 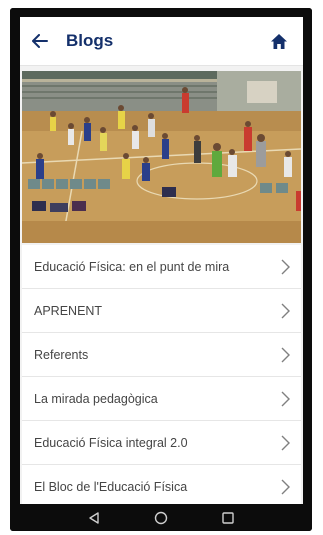 What do you see at coordinates (161, 399) in the screenshot?
I see `list-item: La mirada pedagògica` at bounding box center [161, 399].